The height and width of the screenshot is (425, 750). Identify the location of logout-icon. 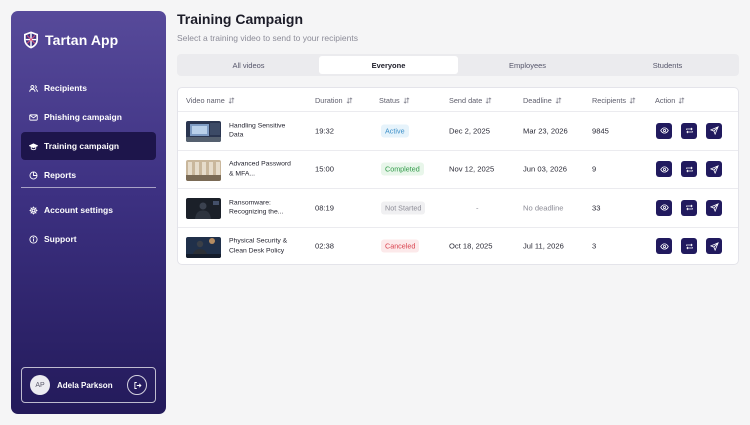
(137, 385).